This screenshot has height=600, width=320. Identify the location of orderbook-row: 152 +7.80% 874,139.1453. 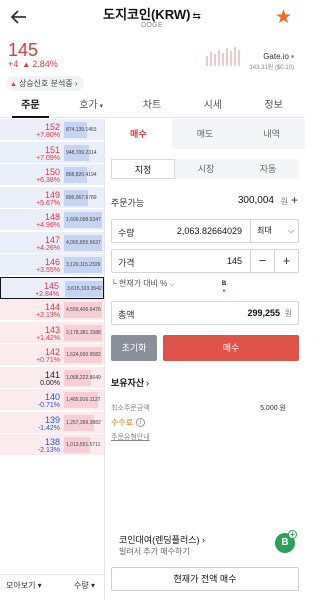
(52, 130).